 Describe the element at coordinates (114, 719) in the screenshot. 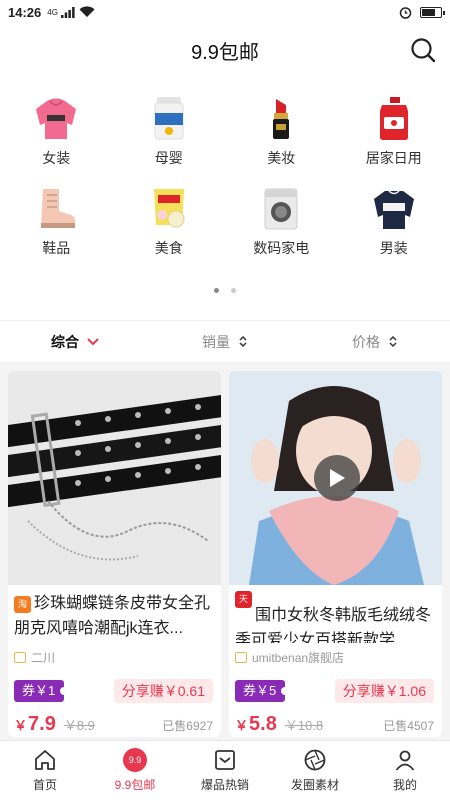

I see `price-row: ￥7.9 ￥8.9 已售6927` at that location.